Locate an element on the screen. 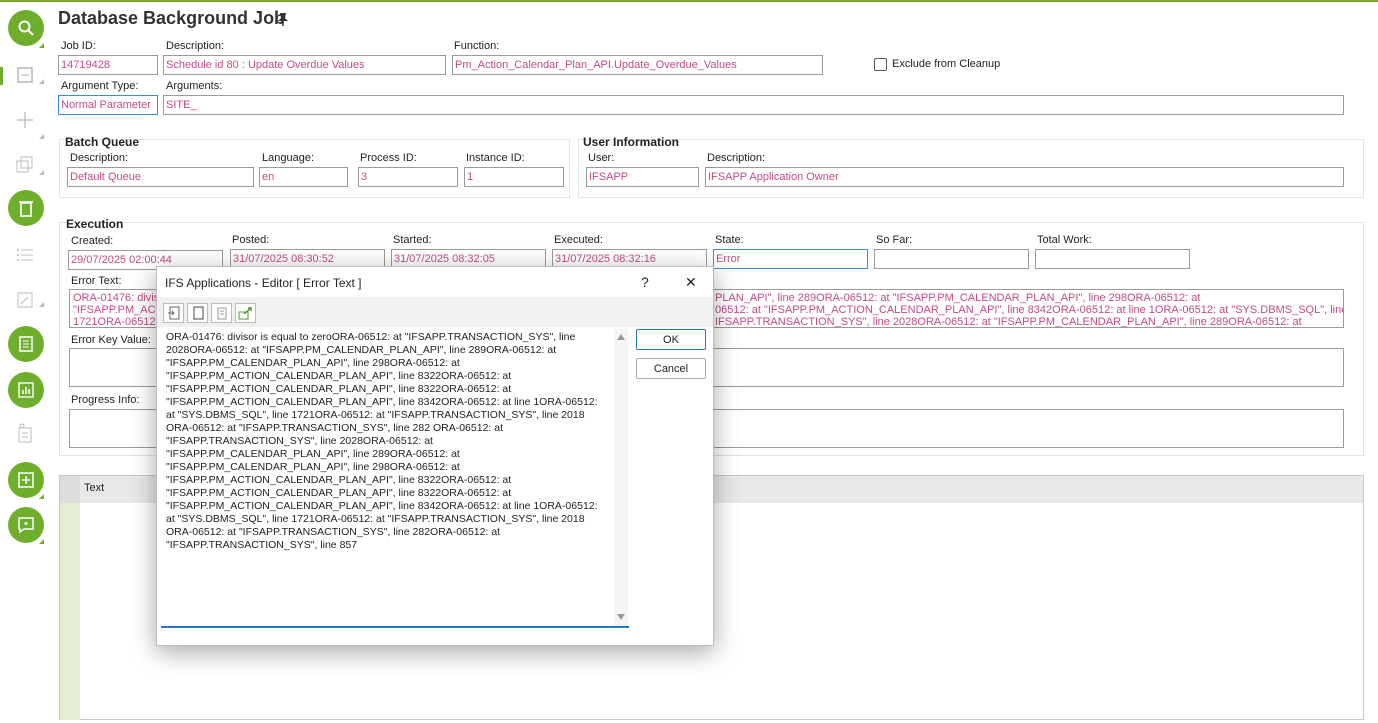 The width and height of the screenshot is (1378, 723). user-label: User: is located at coordinates (601, 158).